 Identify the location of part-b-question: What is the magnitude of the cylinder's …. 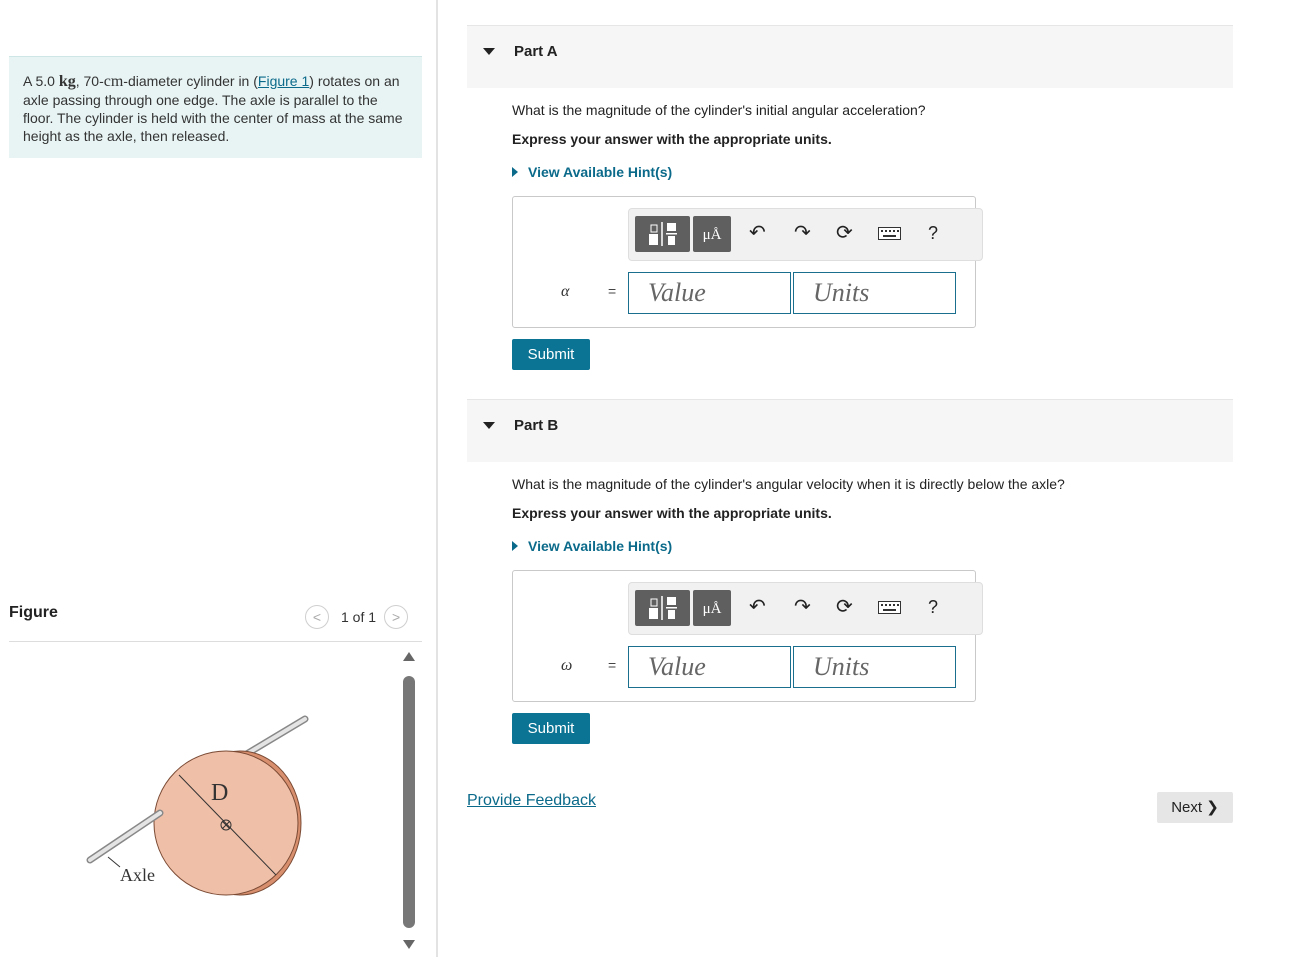
(788, 484).